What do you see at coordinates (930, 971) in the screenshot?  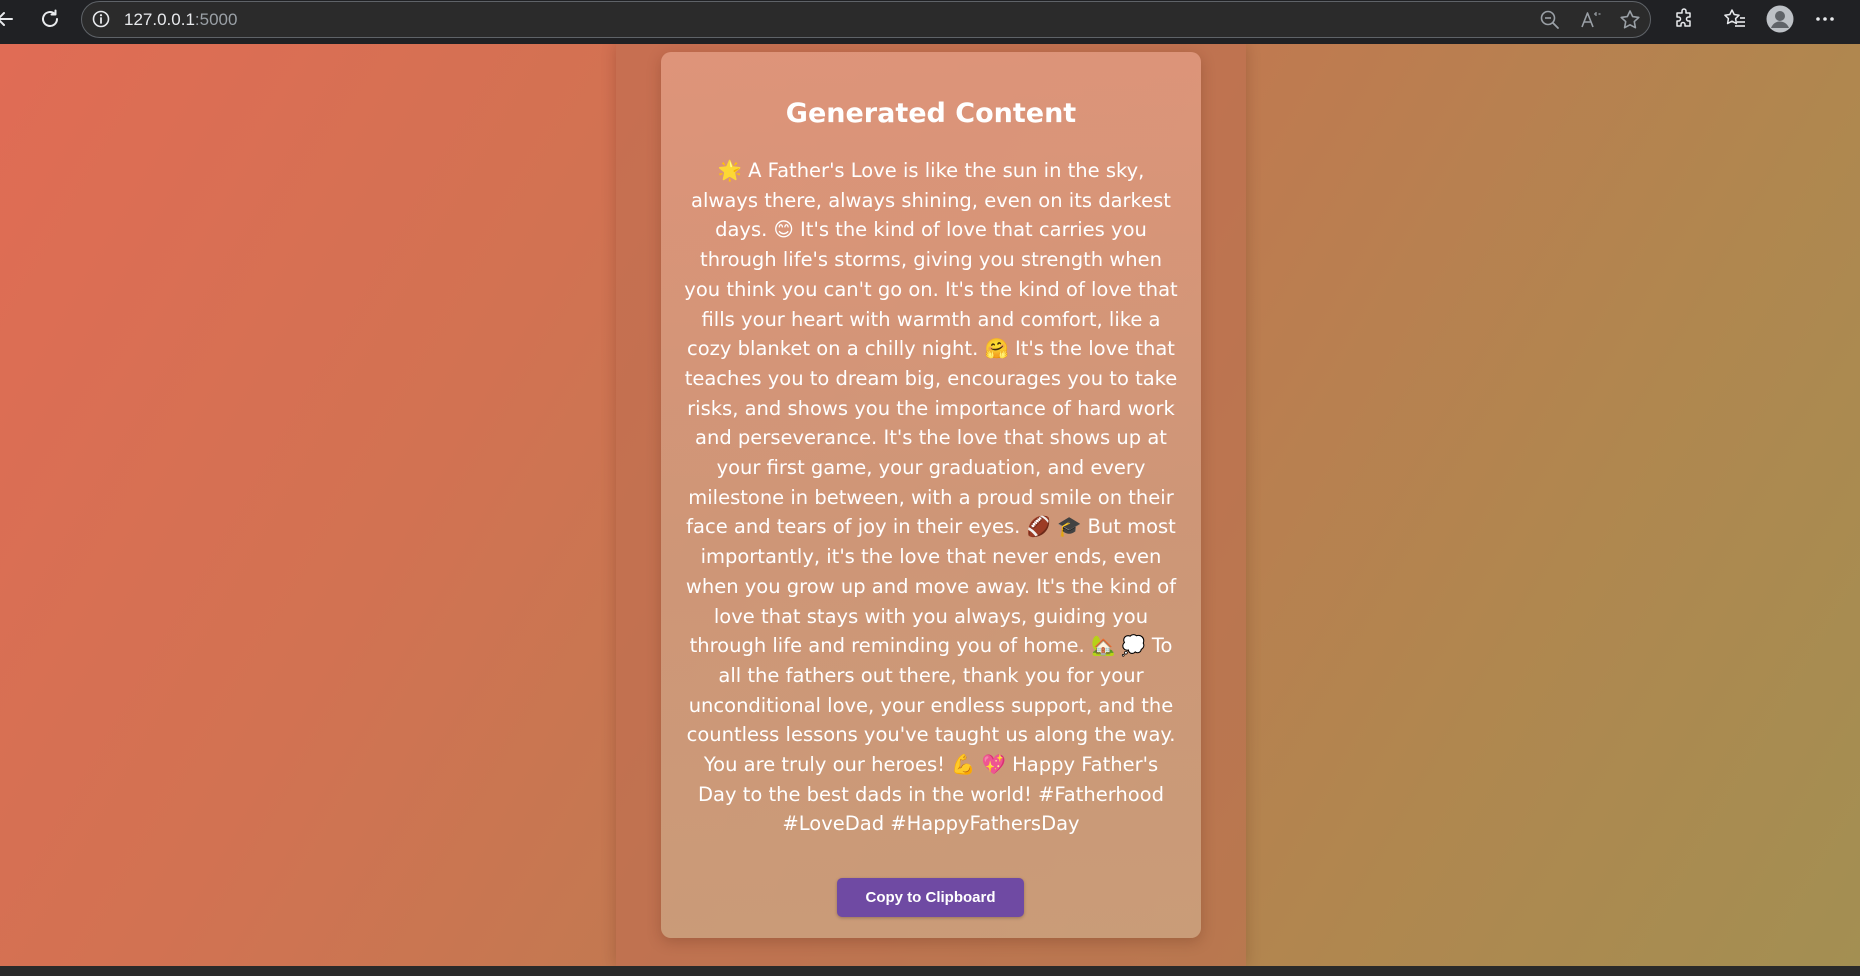 I see `window-bottom-edge` at bounding box center [930, 971].